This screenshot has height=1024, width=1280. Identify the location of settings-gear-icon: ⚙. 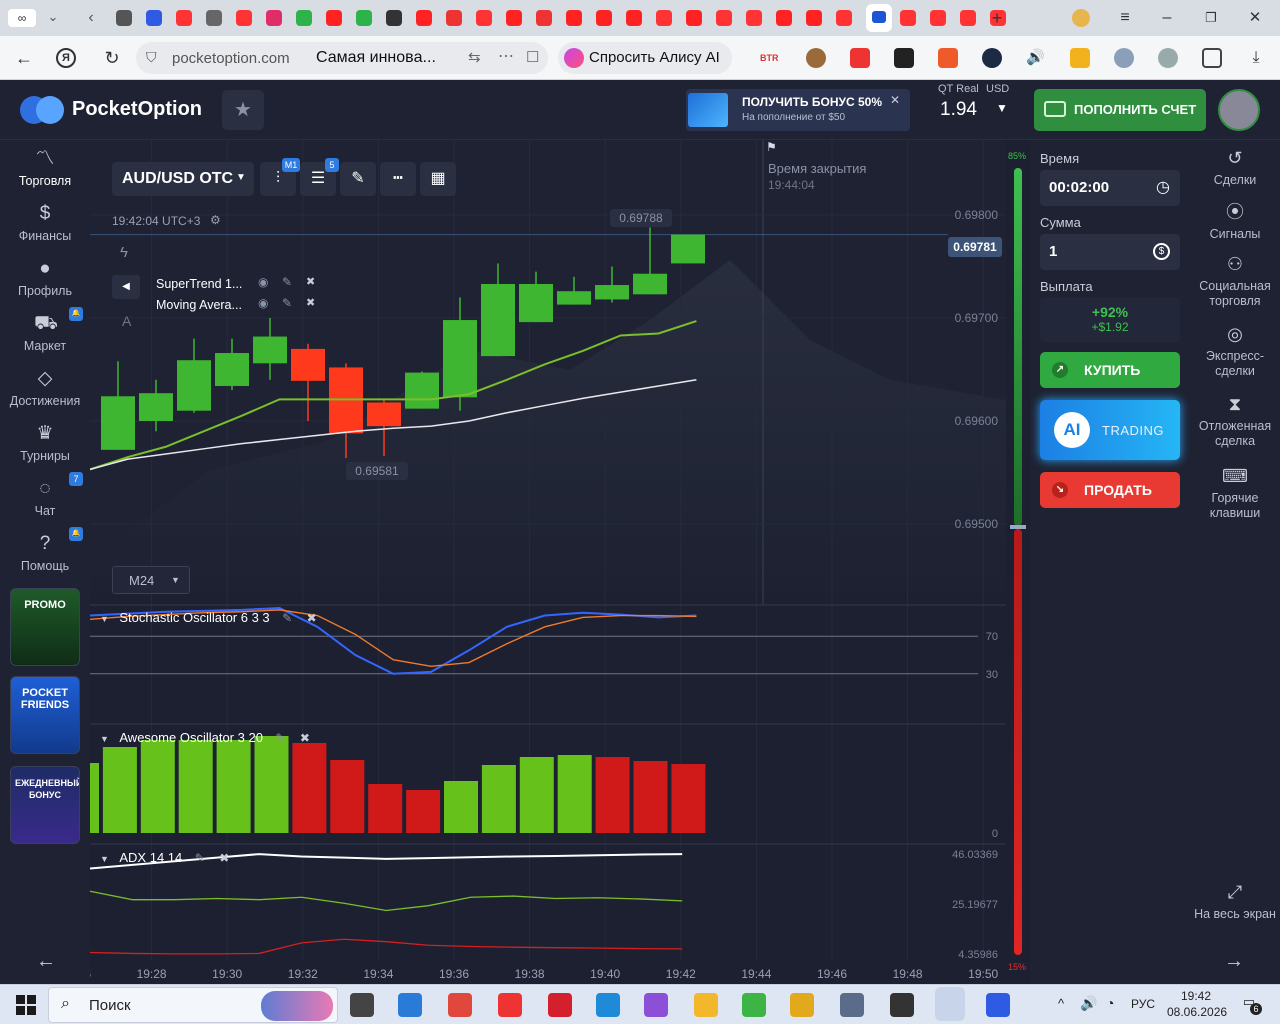
(215, 220).